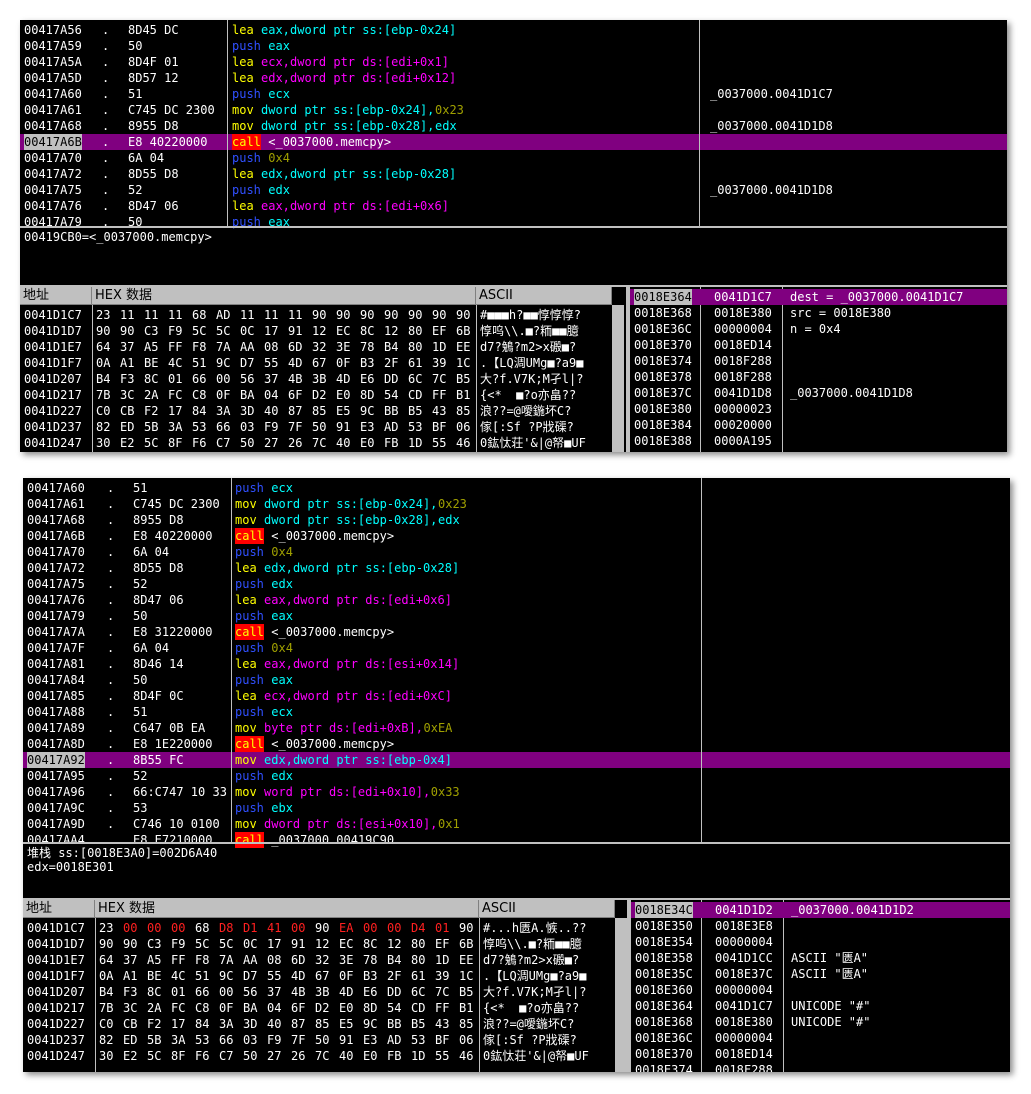 This screenshot has width=1031, height=1094. What do you see at coordinates (818, 329) in the screenshot?
I see `stack-row: 0018E36C 00000004 n = 0x4` at bounding box center [818, 329].